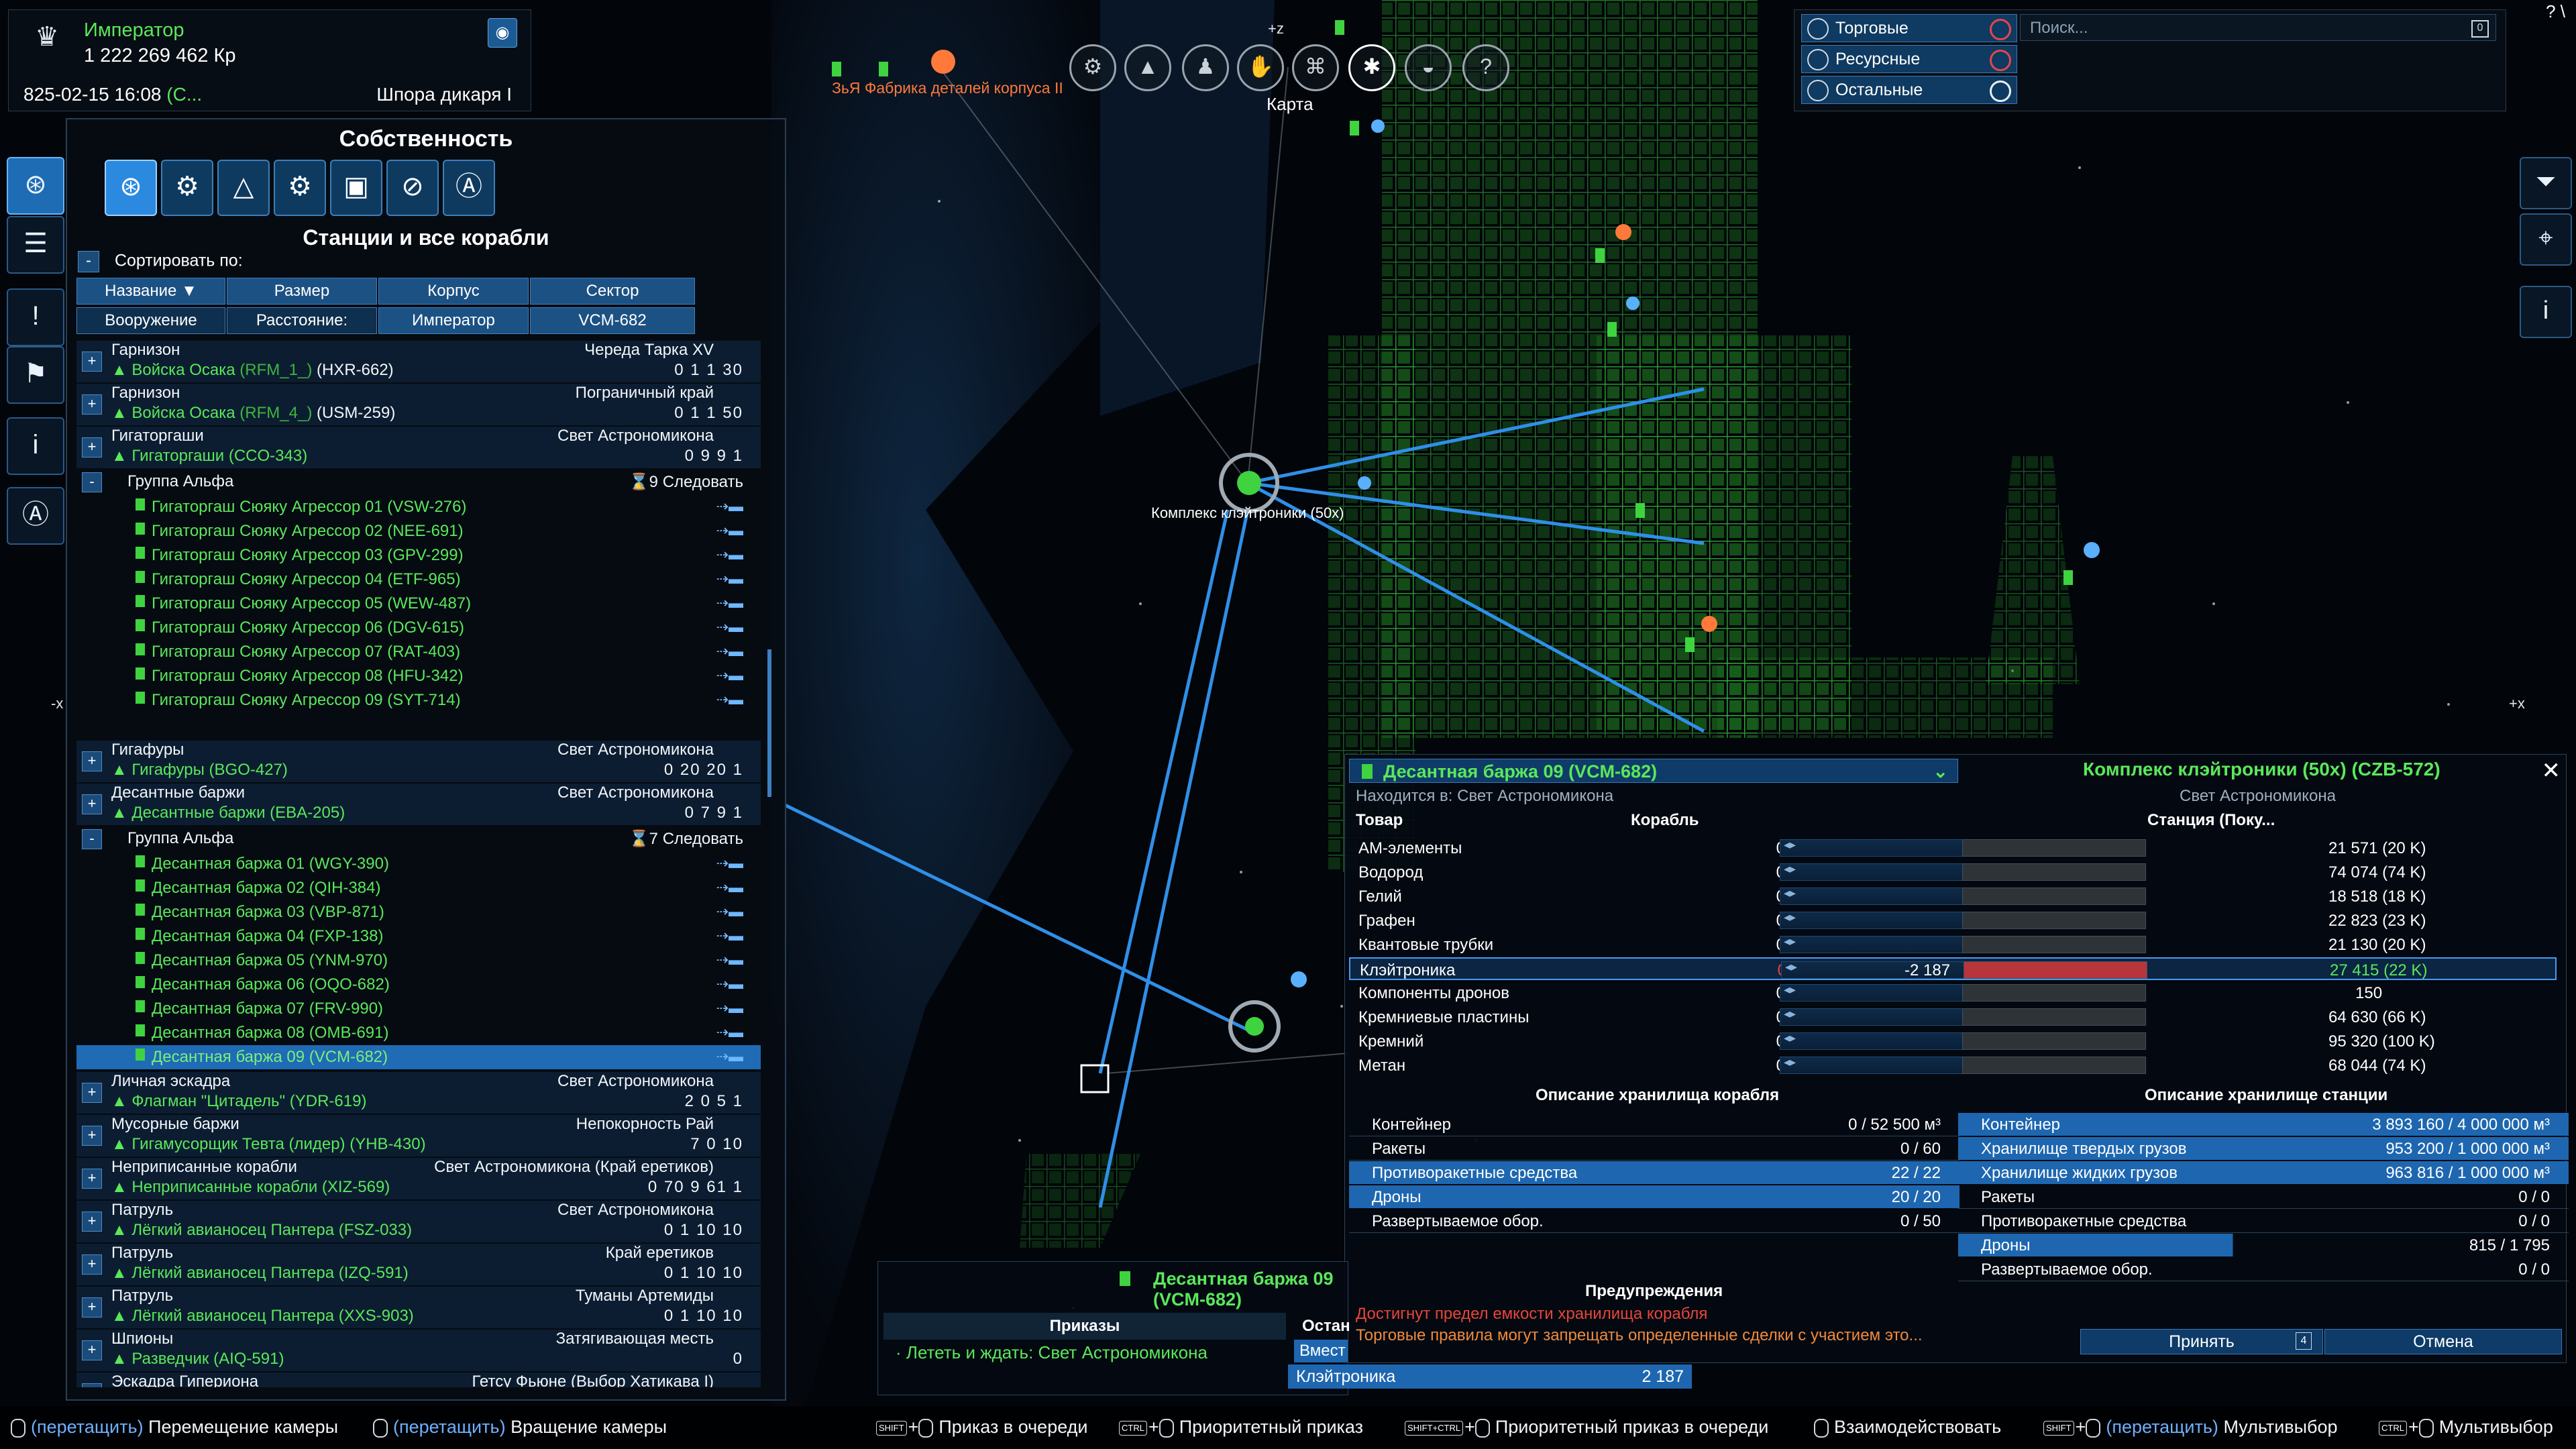  What do you see at coordinates (1205, 67) in the screenshot?
I see `person-icon: ♟` at bounding box center [1205, 67].